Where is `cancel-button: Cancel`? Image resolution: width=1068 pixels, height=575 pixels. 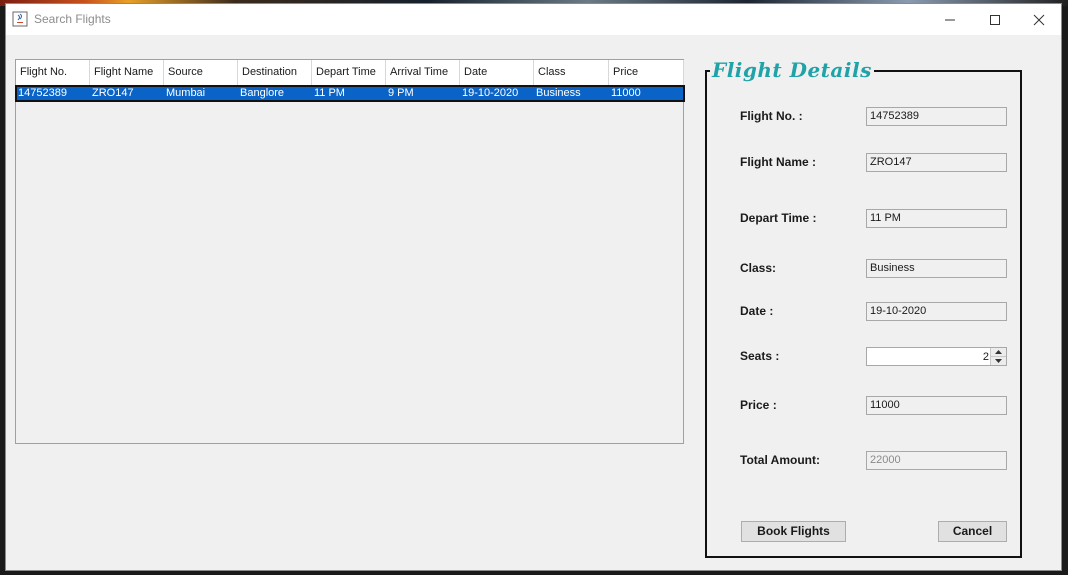 cancel-button: Cancel is located at coordinates (972, 531).